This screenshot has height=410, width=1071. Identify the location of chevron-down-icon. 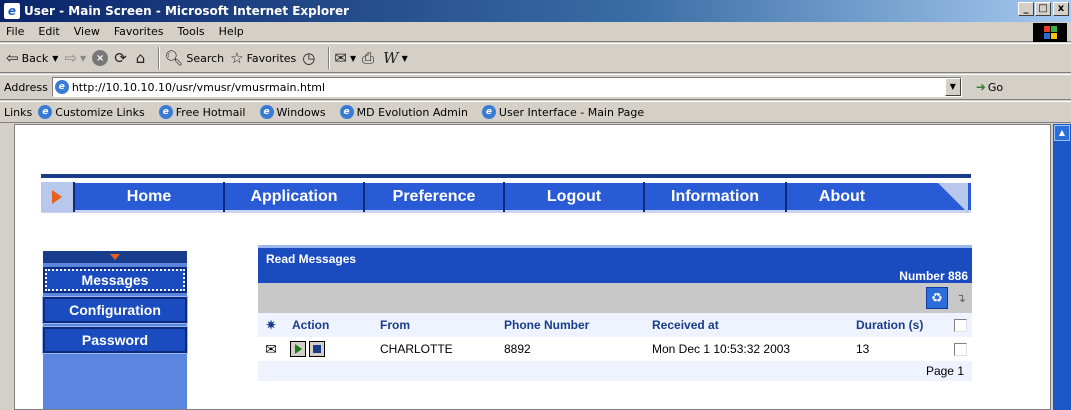
(115, 257).